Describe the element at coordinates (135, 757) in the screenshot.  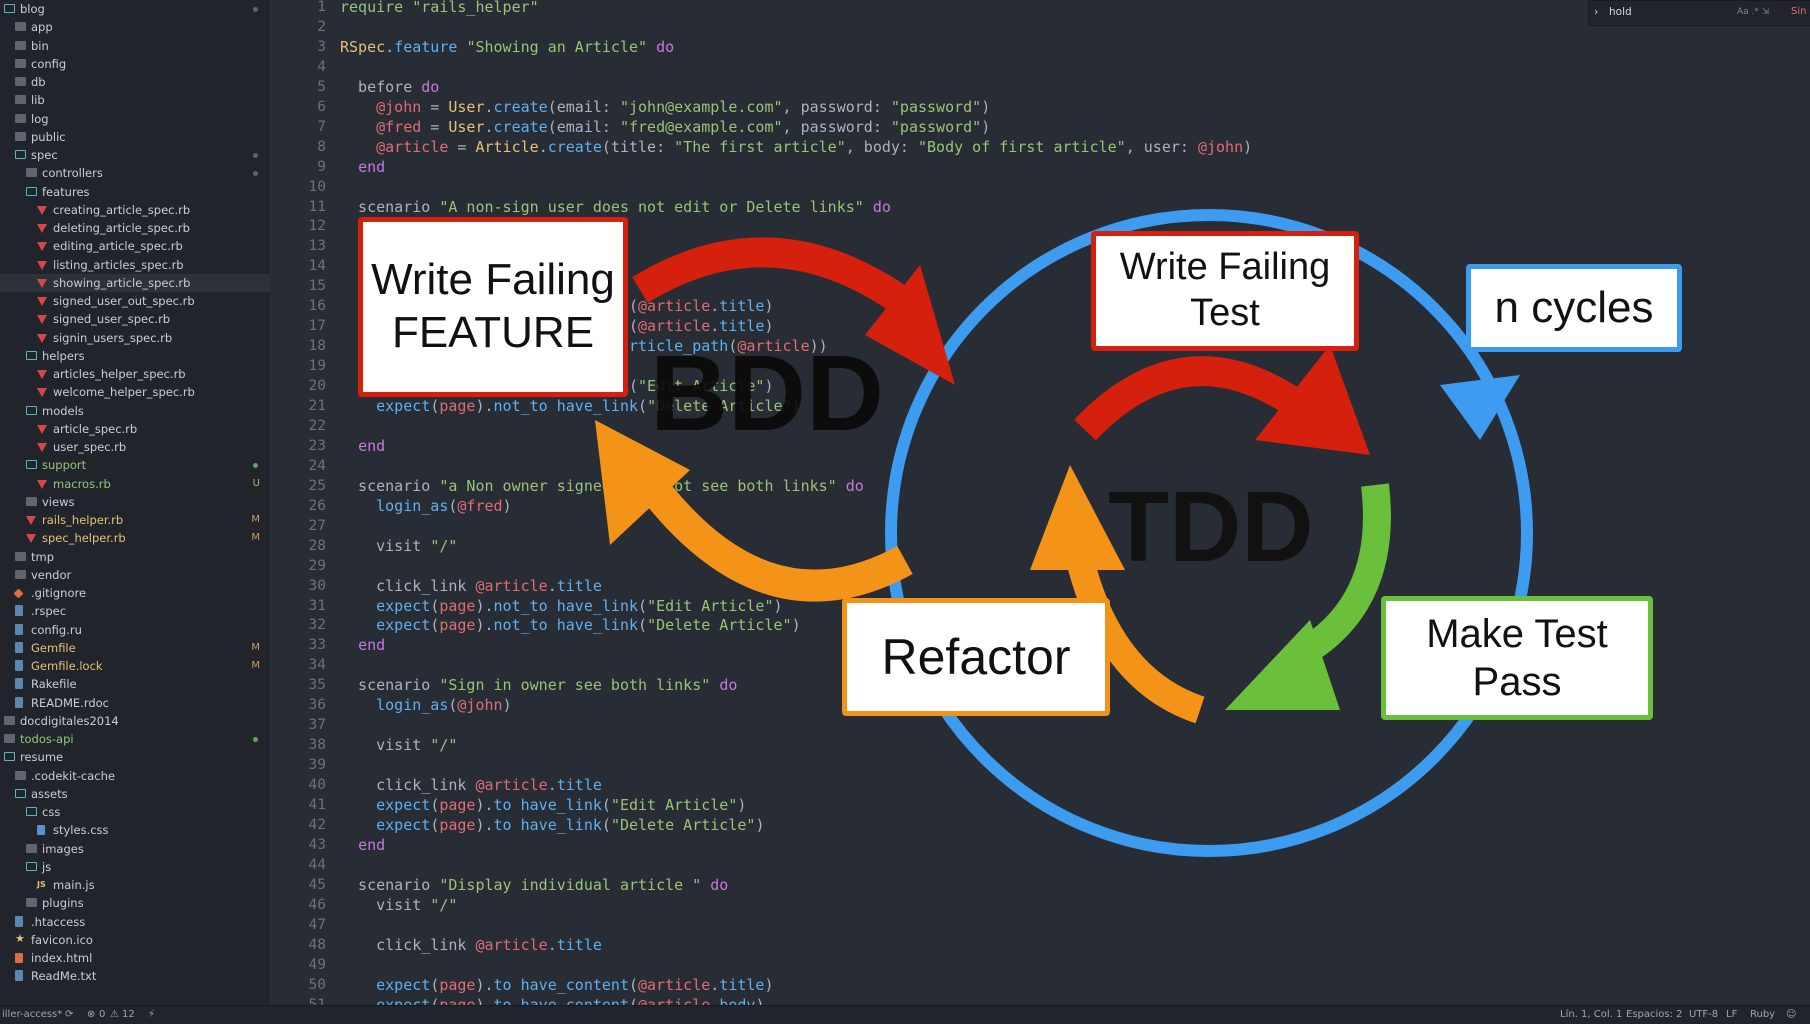
I see `tree-item: resume` at that location.